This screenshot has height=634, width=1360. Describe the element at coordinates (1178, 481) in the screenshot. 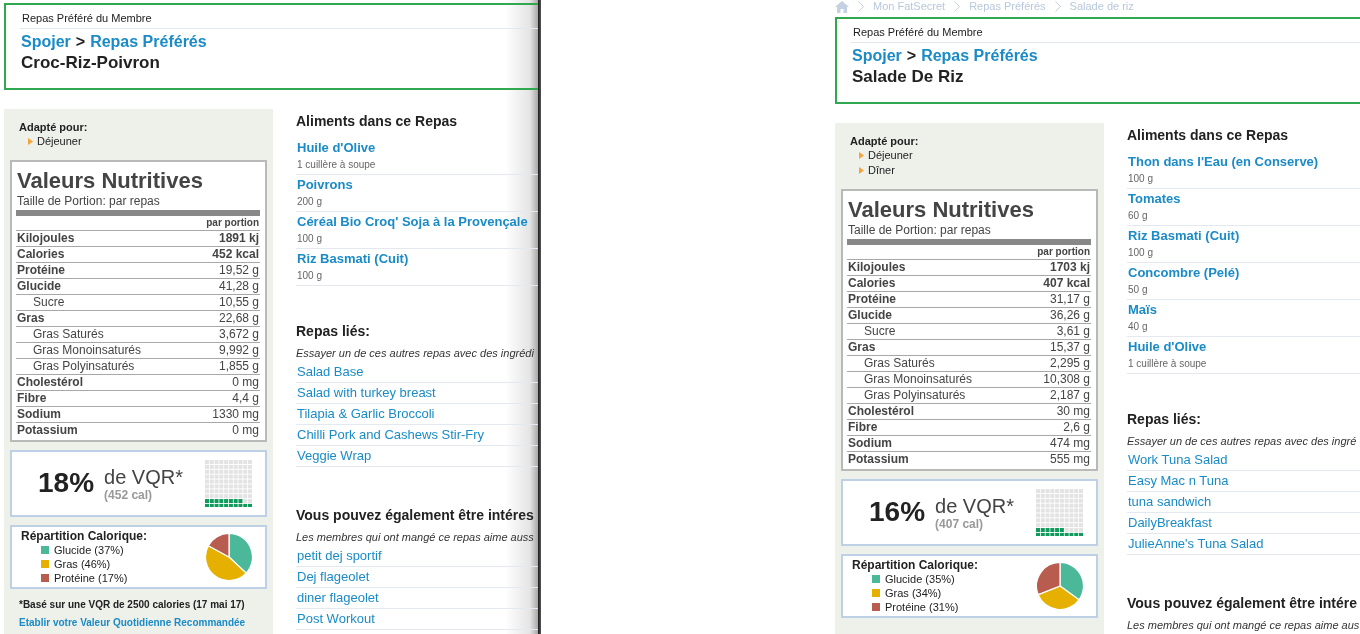

I see `meal-link: Easy Mac n Tuna` at that location.